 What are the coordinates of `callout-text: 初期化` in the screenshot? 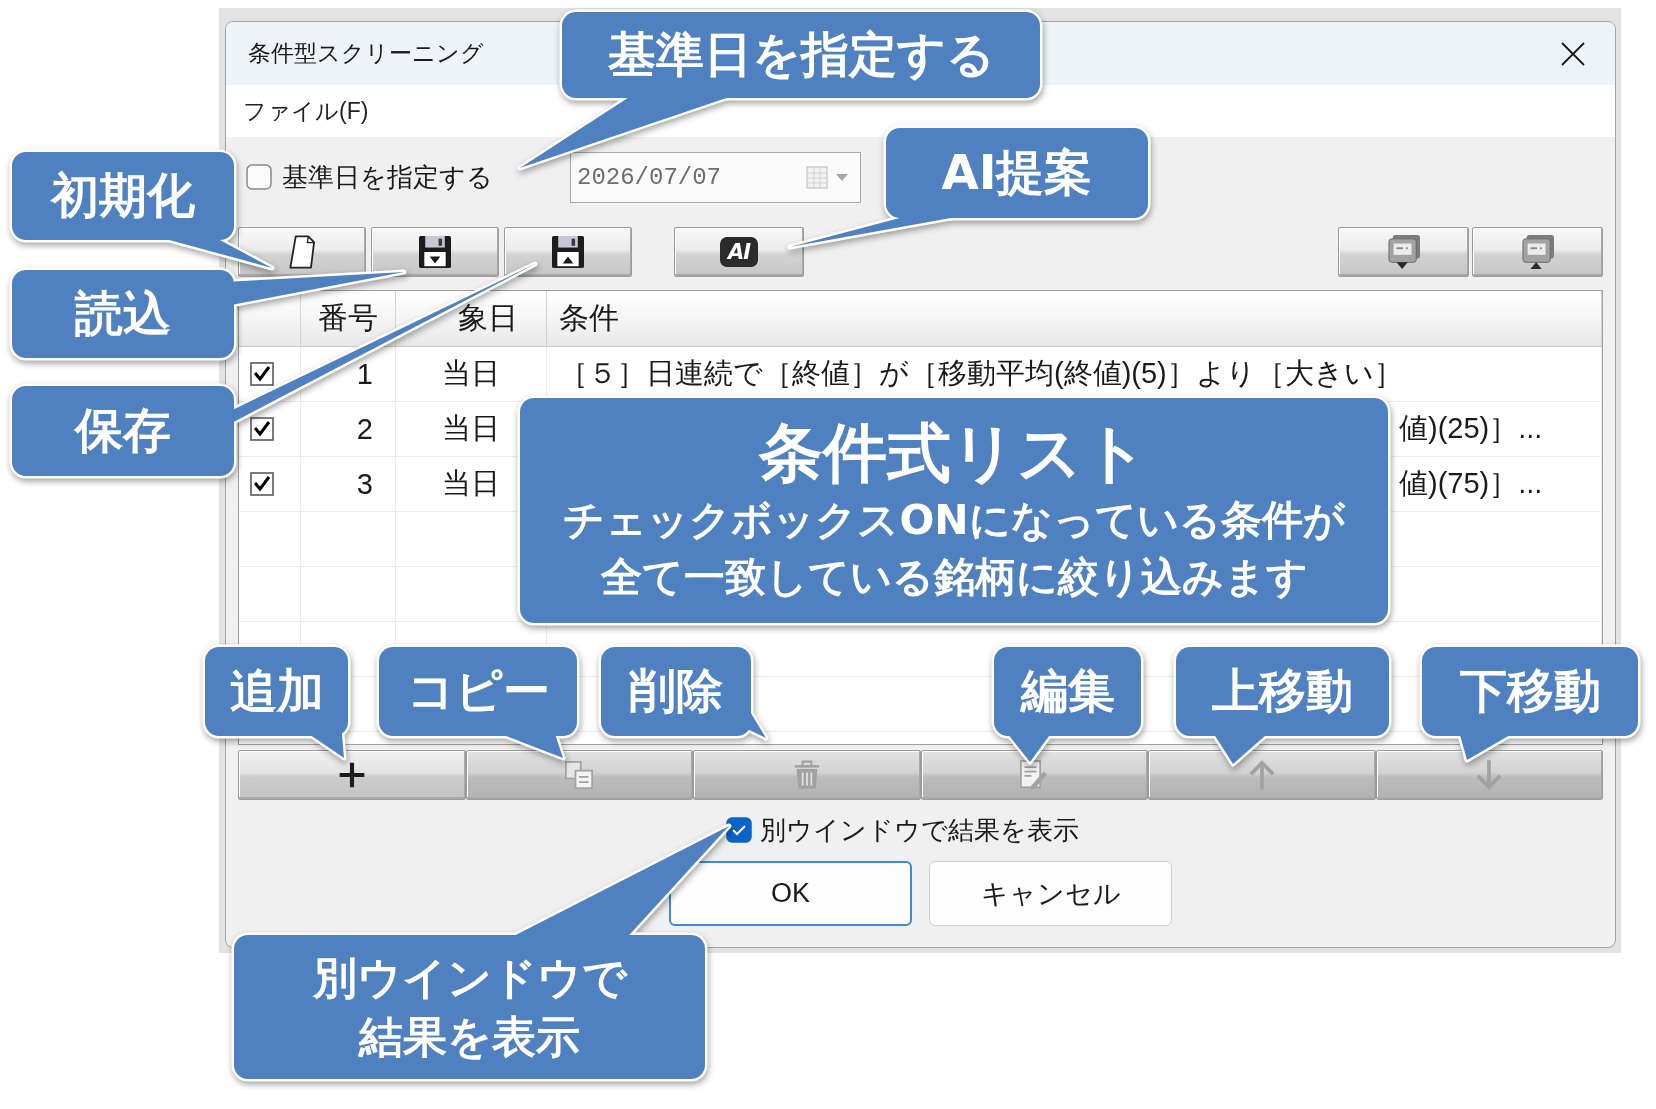 It's located at (123, 196).